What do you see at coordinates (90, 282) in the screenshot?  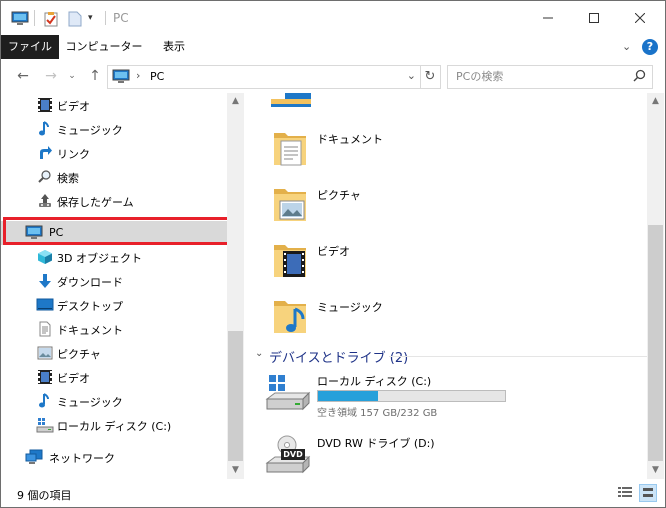 I see `nav-item-label: ダウンロード` at bounding box center [90, 282].